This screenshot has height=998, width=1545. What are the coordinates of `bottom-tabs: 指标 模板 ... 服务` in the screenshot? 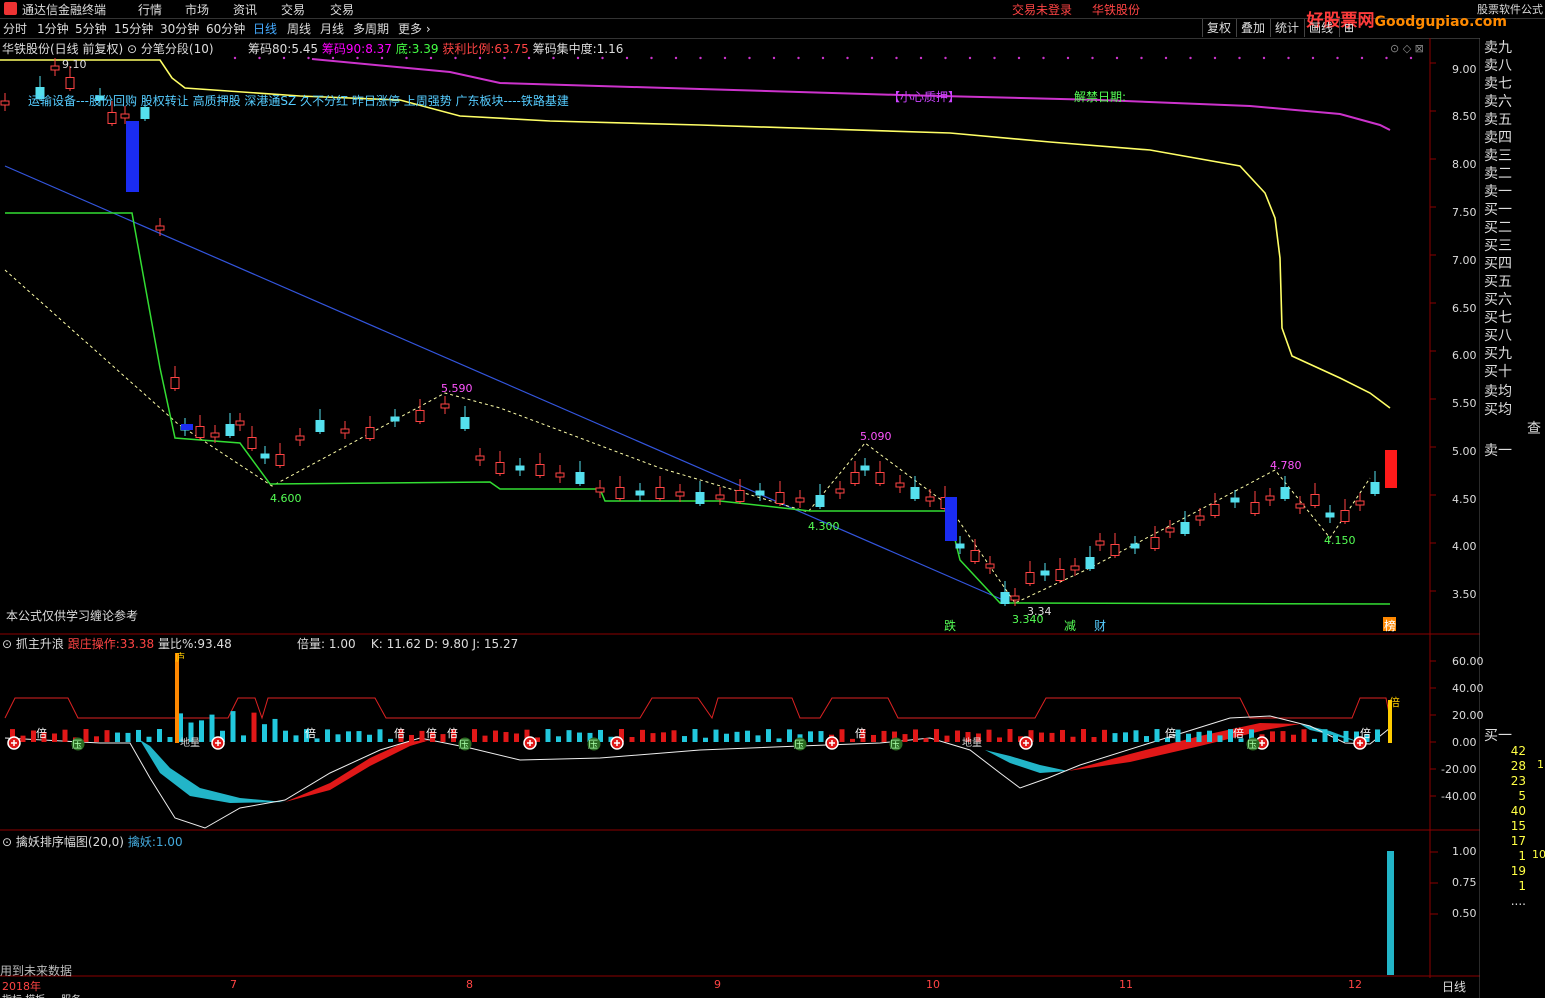 It's located at (172, 994).